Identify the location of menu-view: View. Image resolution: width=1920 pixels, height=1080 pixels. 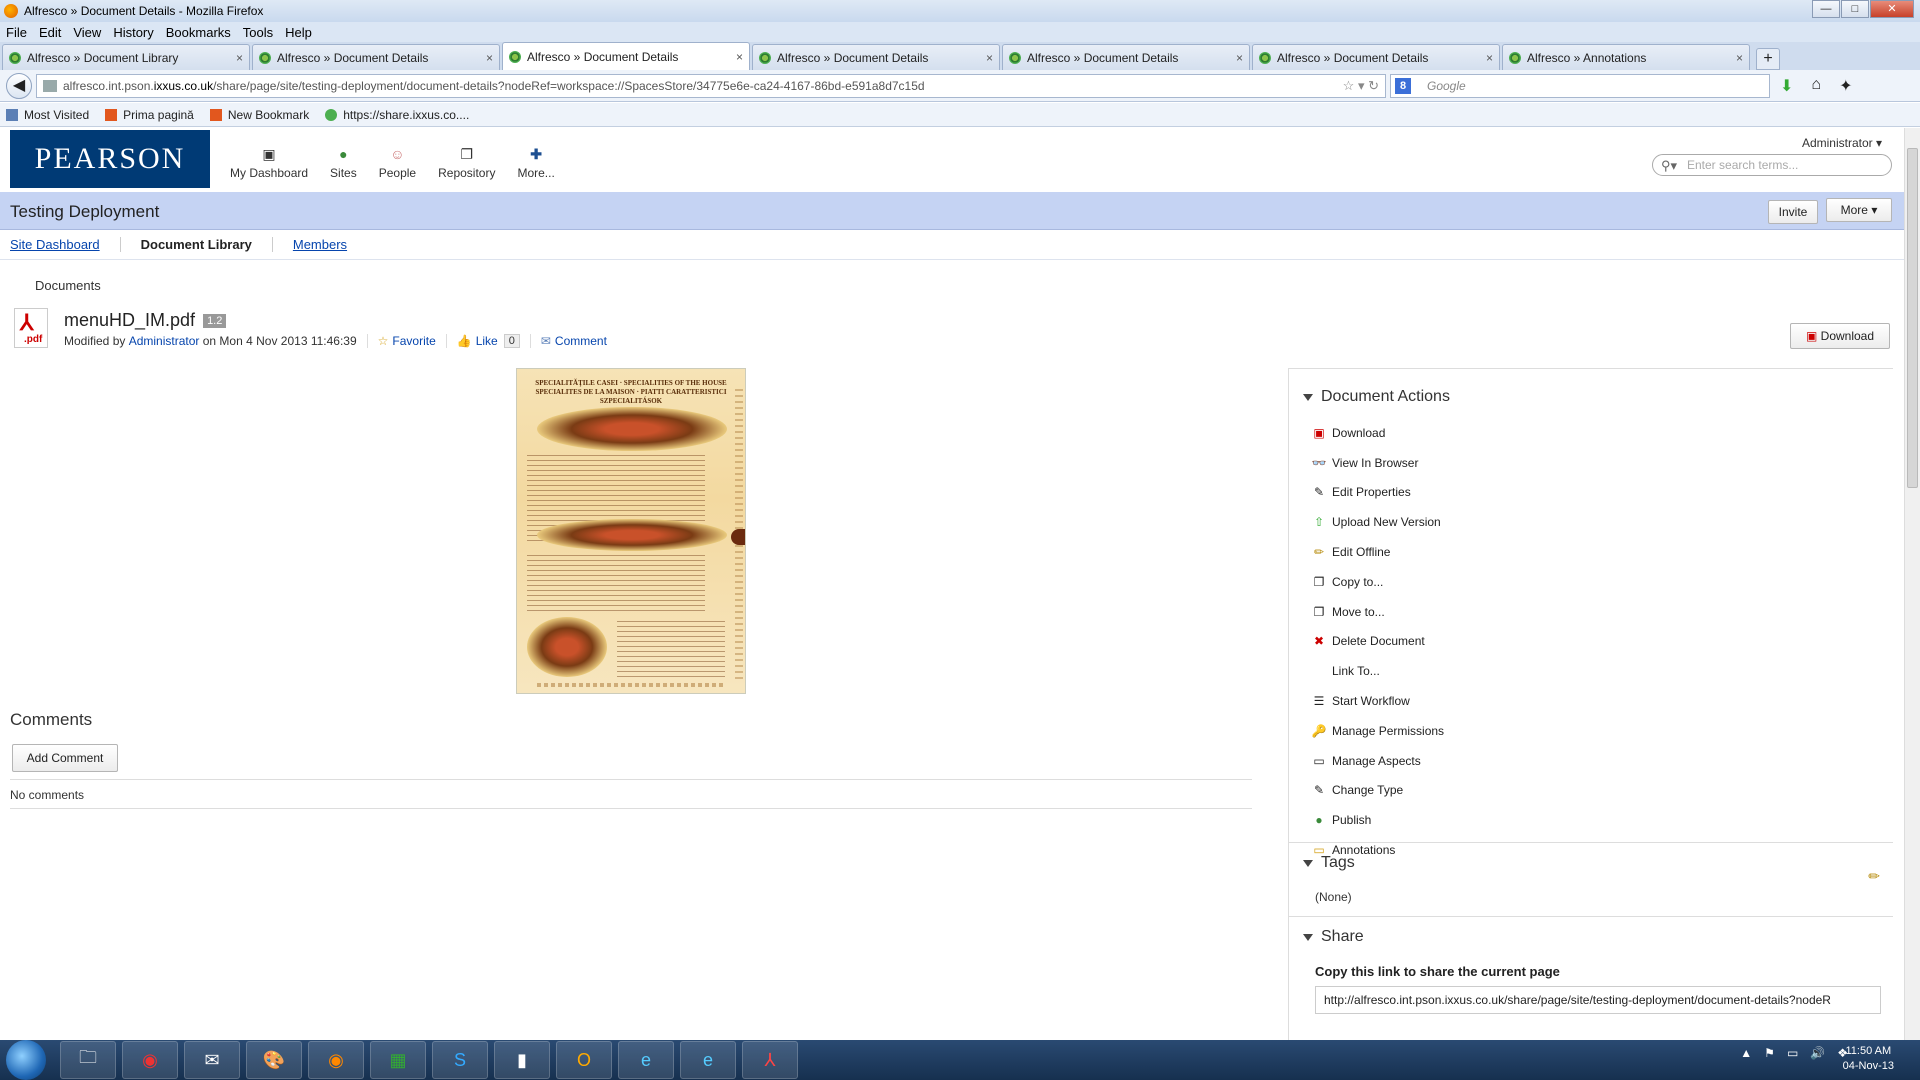
(87, 32).